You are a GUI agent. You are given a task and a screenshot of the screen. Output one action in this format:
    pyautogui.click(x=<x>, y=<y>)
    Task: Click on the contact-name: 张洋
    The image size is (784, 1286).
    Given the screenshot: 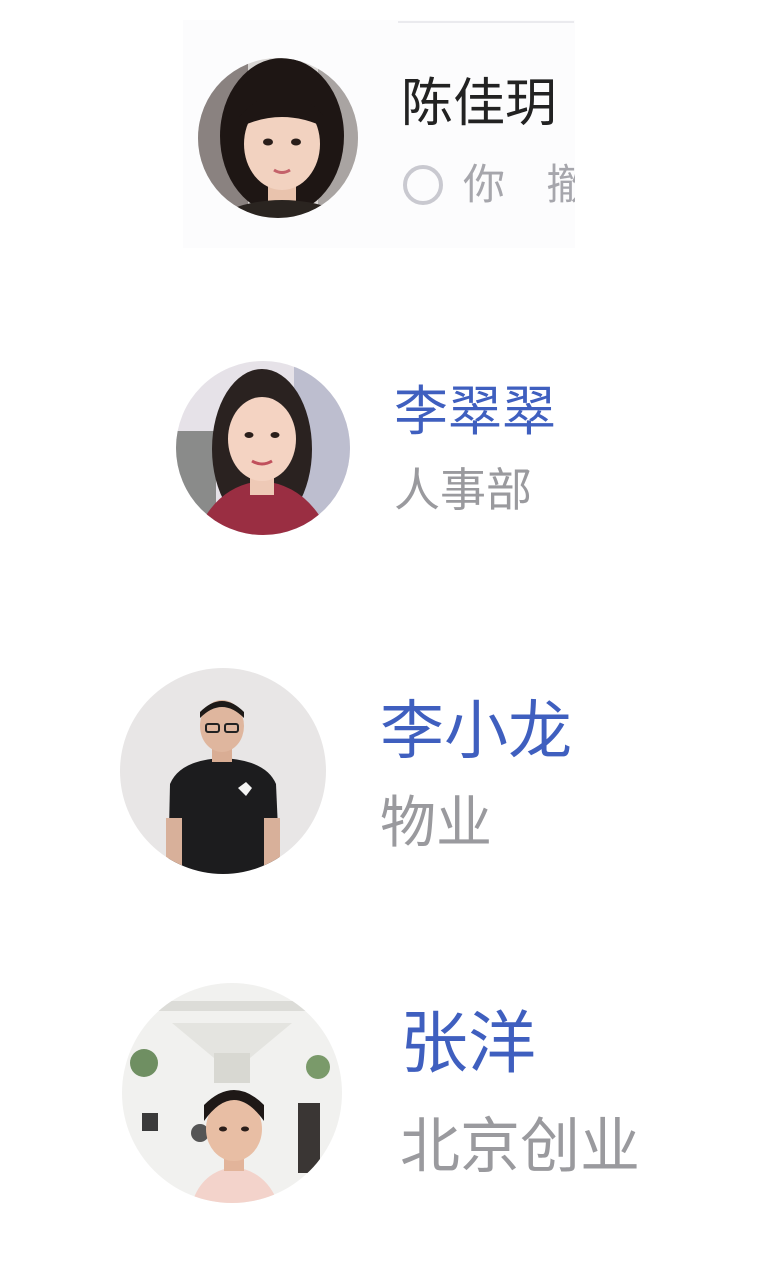 What is the action you would take?
    pyautogui.click(x=468, y=1044)
    